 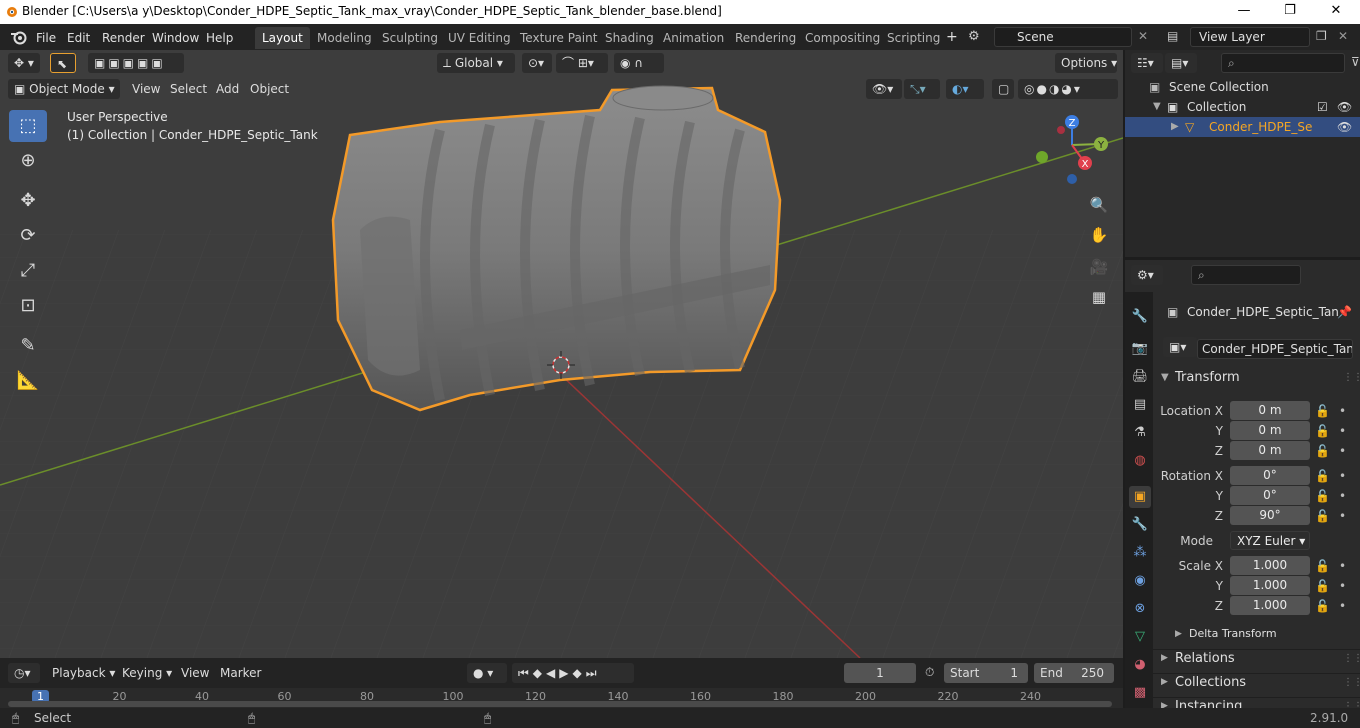 I want to click on new-view-layer-icon: ❐, so click(x=1321, y=36).